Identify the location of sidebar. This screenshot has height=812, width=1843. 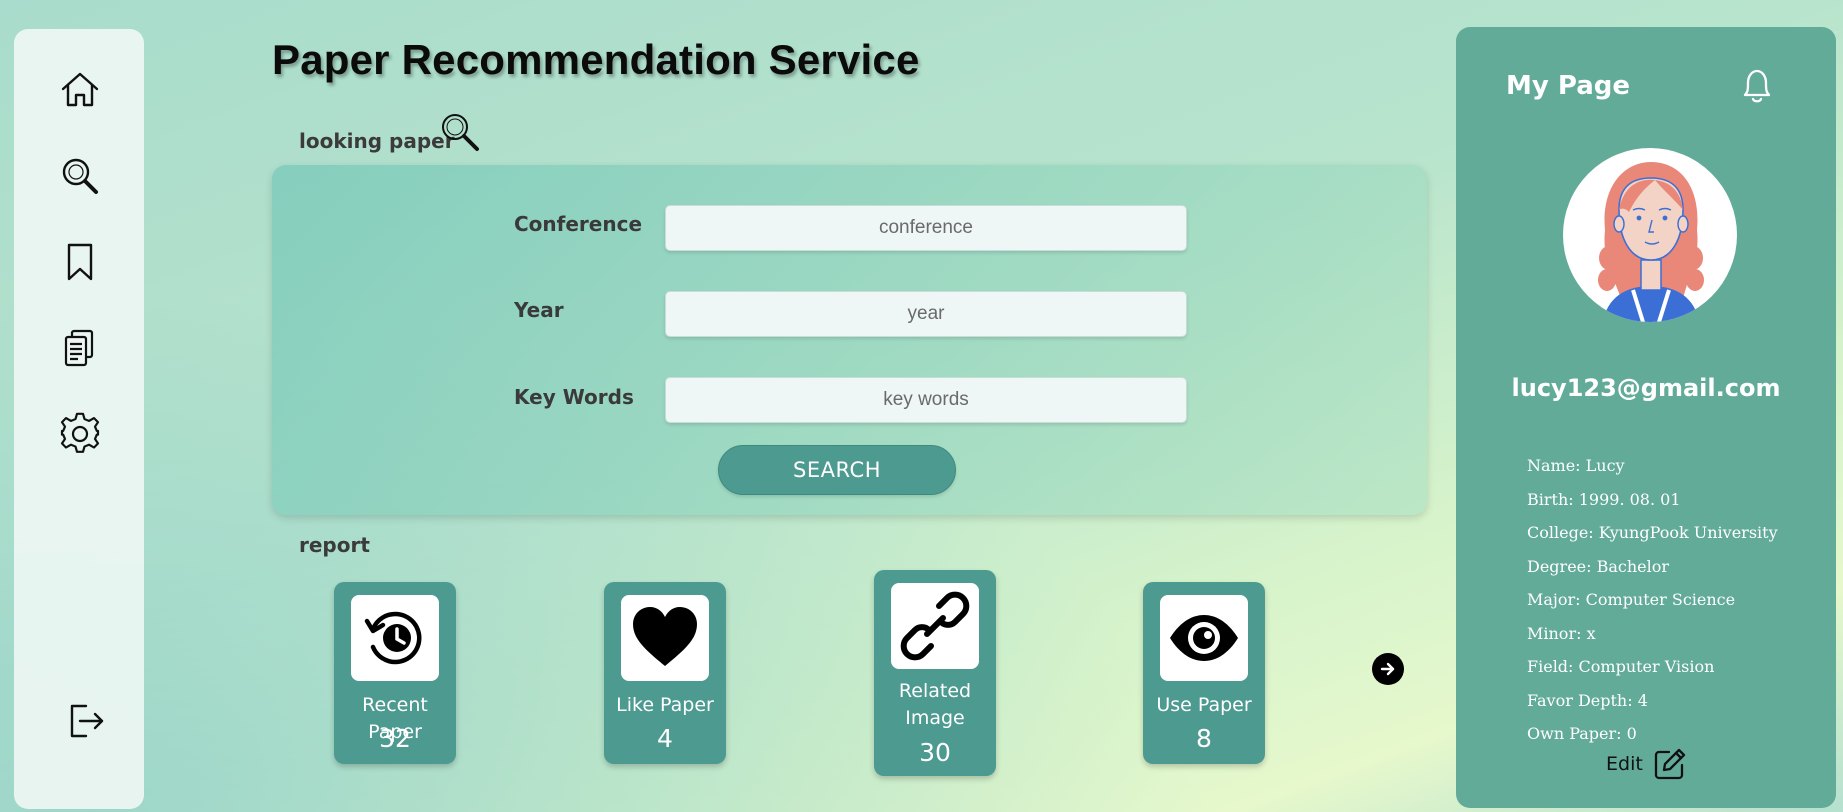
(79, 419).